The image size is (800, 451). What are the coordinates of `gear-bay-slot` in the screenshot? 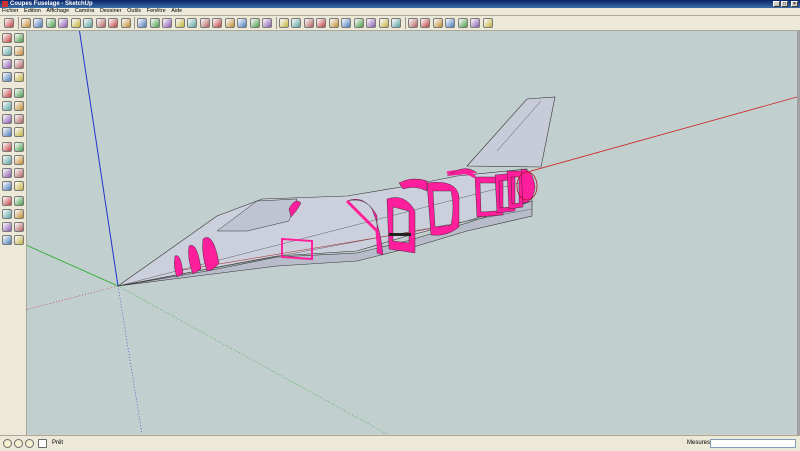 It's located at (400, 234).